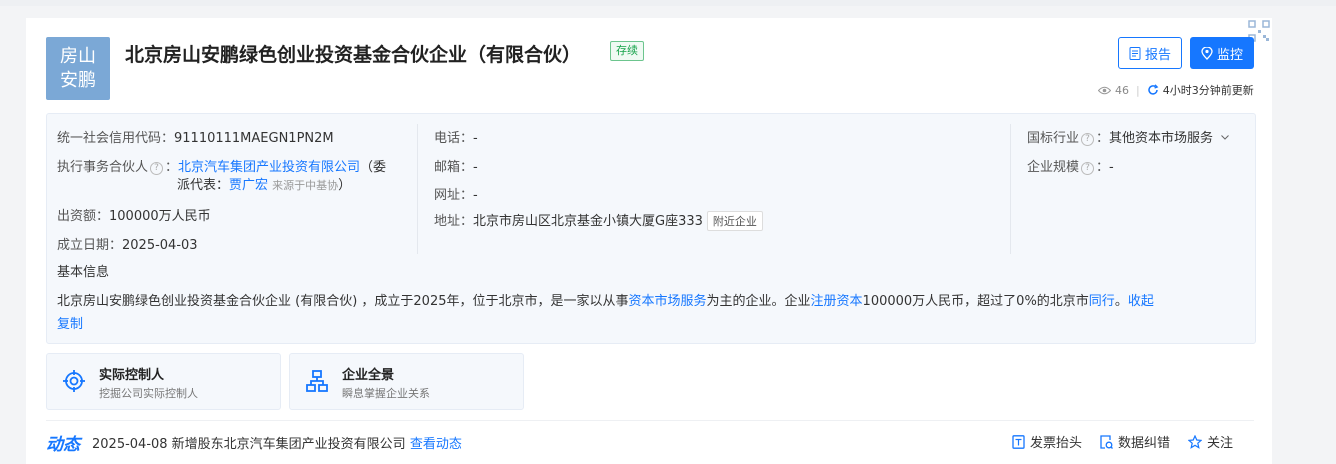 The image size is (1336, 464). What do you see at coordinates (353, 55) in the screenshot?
I see `company-name: 北京房山安鹏绿色创业投资基金合伙企业（有限合伙）` at bounding box center [353, 55].